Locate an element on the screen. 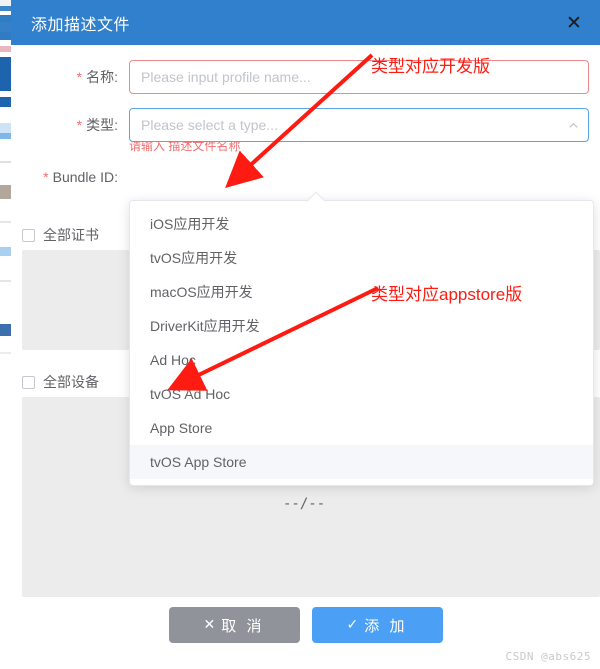 The height and width of the screenshot is (669, 600). all-devices-label: 全部设备 is located at coordinates (71, 382).